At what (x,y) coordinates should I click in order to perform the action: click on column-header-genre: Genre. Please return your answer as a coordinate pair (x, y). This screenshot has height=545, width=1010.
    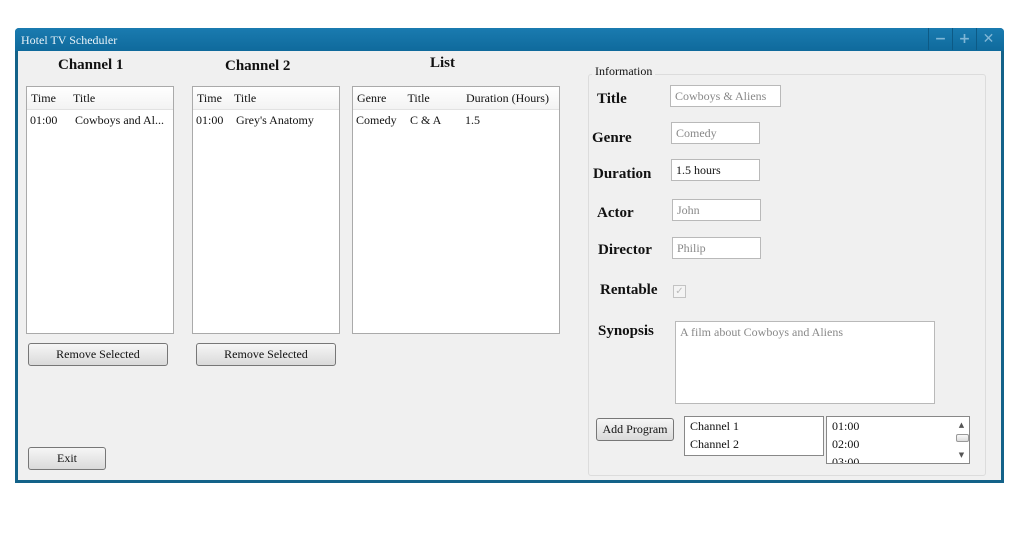
    Looking at the image, I should click on (378, 98).